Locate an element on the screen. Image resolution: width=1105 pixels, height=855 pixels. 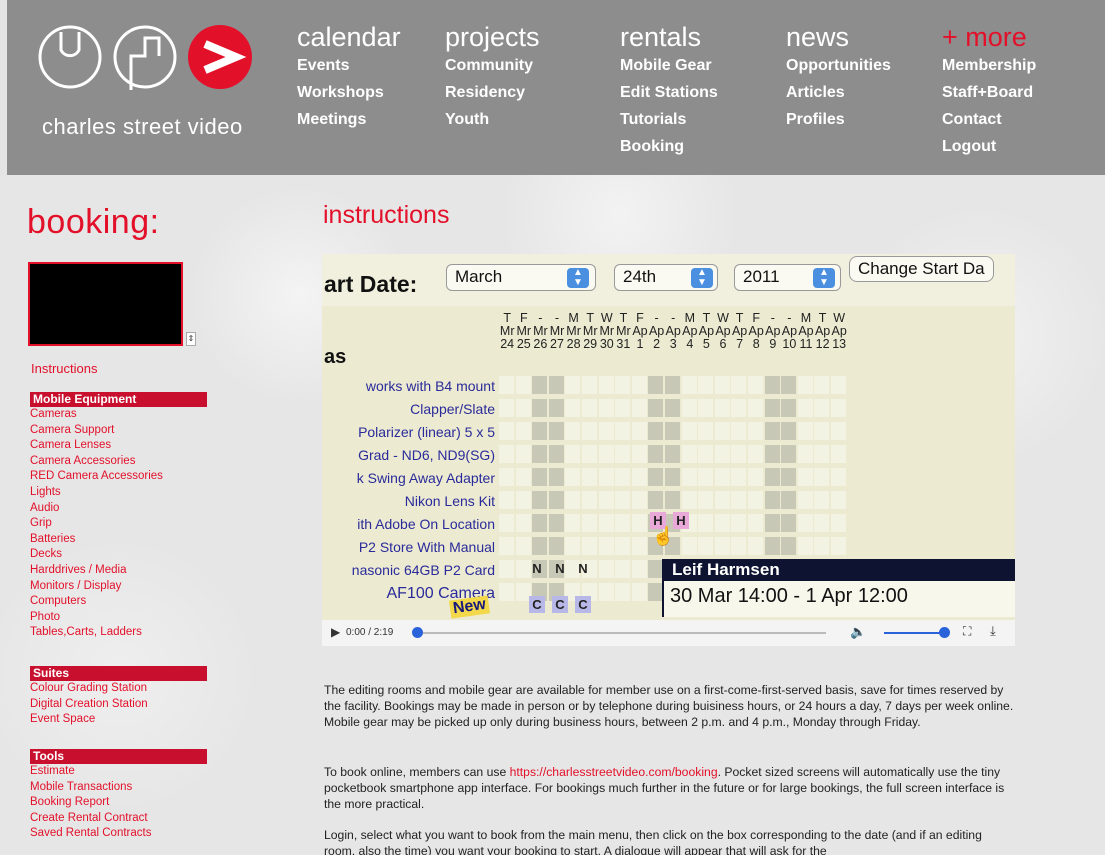
video-row-label: Clapper/Slate is located at coordinates (452, 409).